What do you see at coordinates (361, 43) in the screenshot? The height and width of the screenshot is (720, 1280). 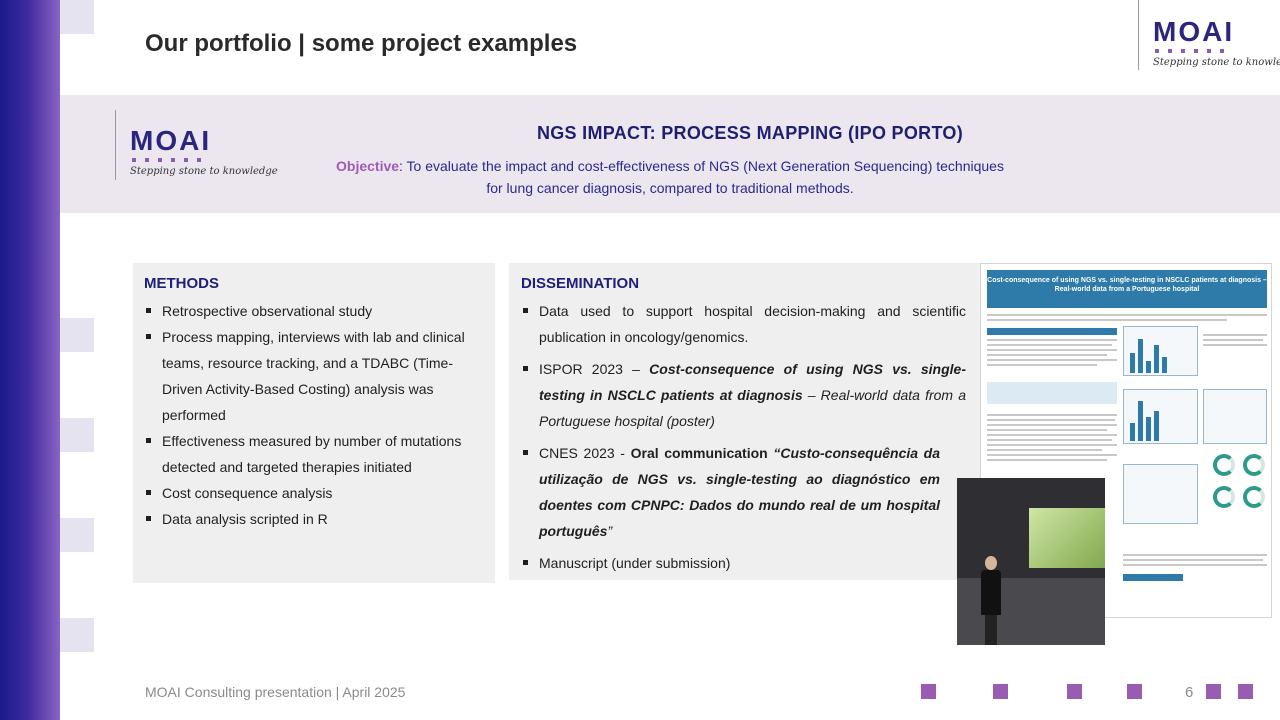 I see `slide-title: Our portfolio | some project examples` at bounding box center [361, 43].